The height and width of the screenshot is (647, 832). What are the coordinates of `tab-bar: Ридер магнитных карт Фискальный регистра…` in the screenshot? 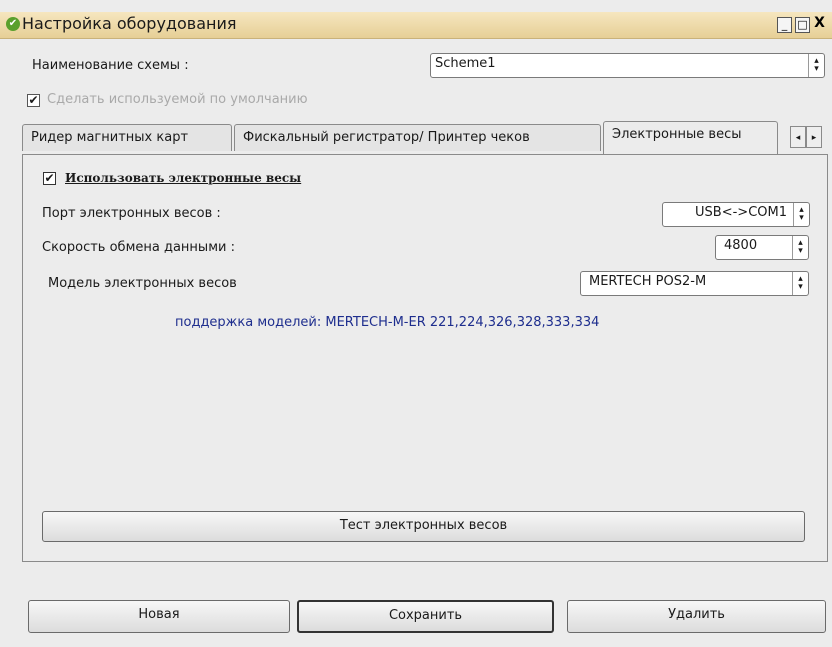 It's located at (425, 138).